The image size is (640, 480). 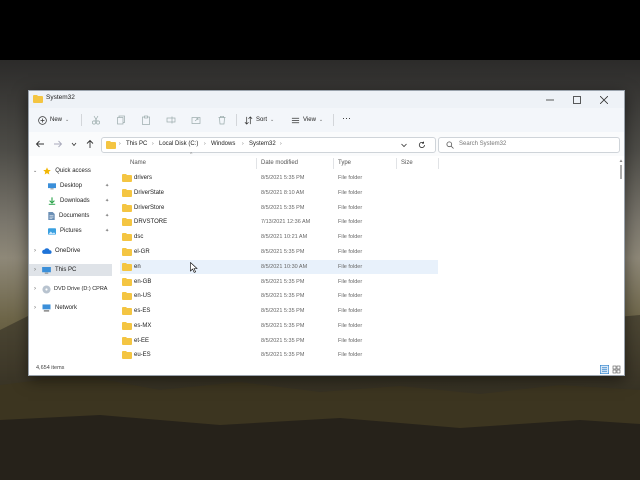 I want to click on search-box: Search System32, so click(x=529, y=145).